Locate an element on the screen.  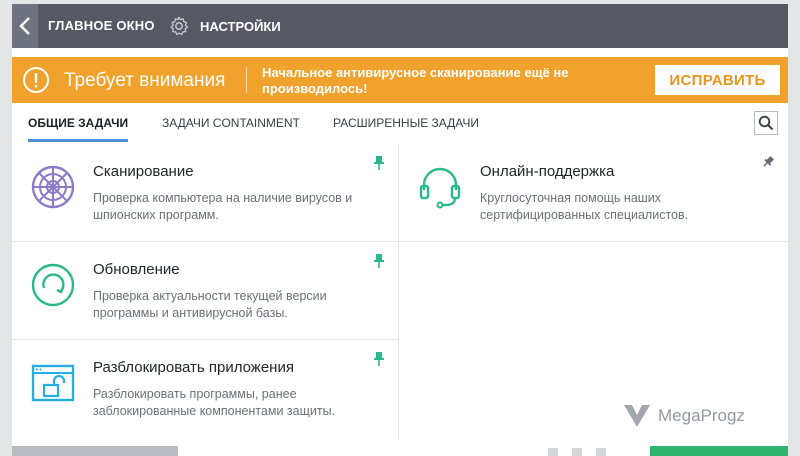
refresh-icon is located at coordinates (53, 285).